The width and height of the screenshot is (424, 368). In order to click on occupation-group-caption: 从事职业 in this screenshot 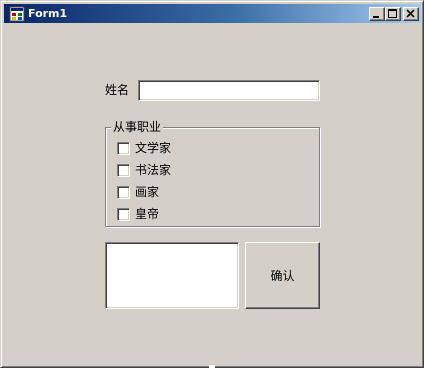, I will do `click(137, 127)`.